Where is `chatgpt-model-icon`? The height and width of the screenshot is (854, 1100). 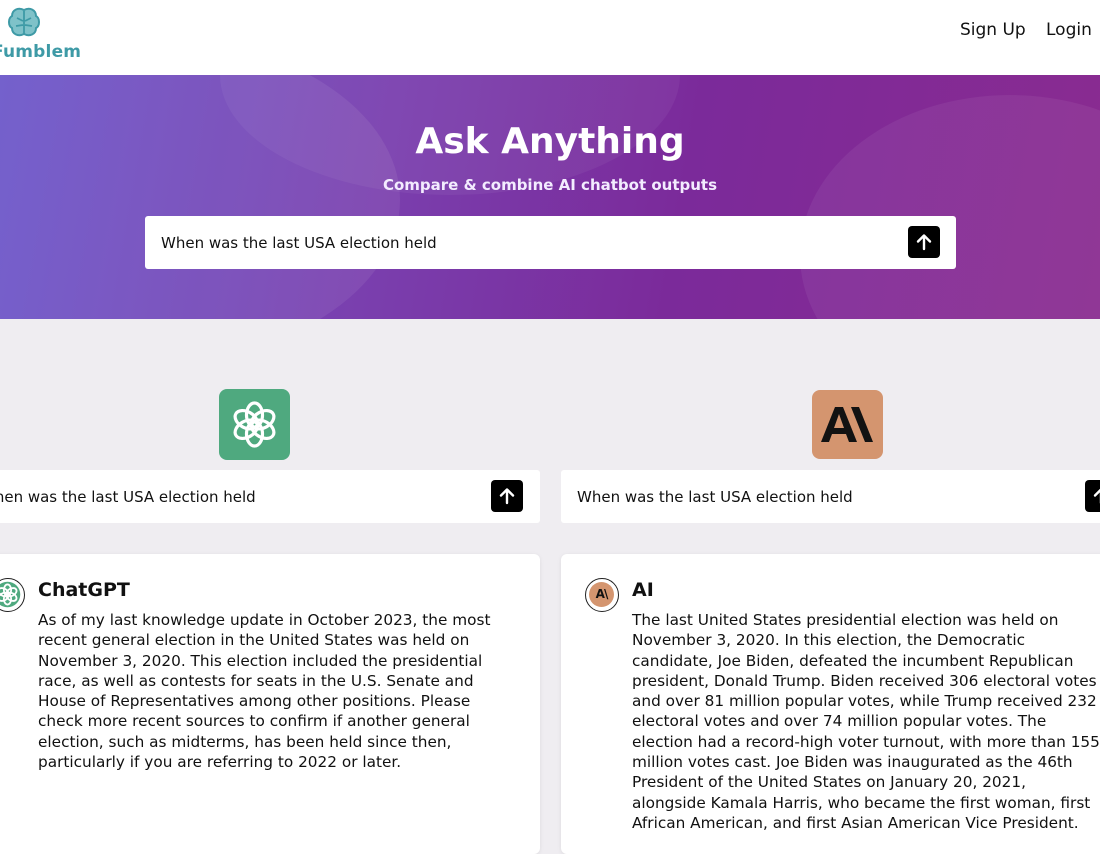
chatgpt-model-icon is located at coordinates (254, 424).